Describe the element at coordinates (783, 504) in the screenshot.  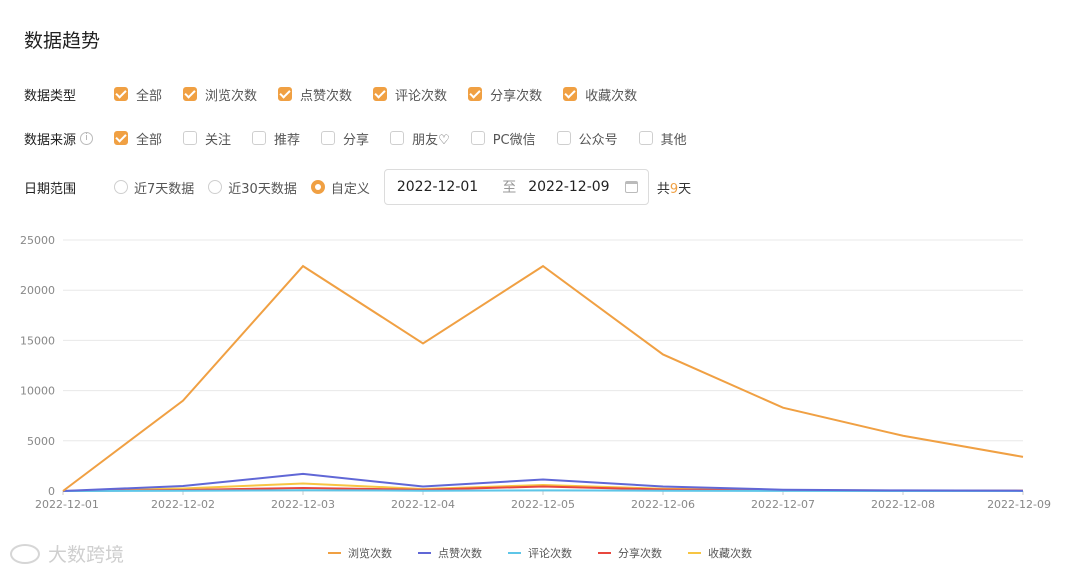
I see `x-tick-label: 2022-12-07` at that location.